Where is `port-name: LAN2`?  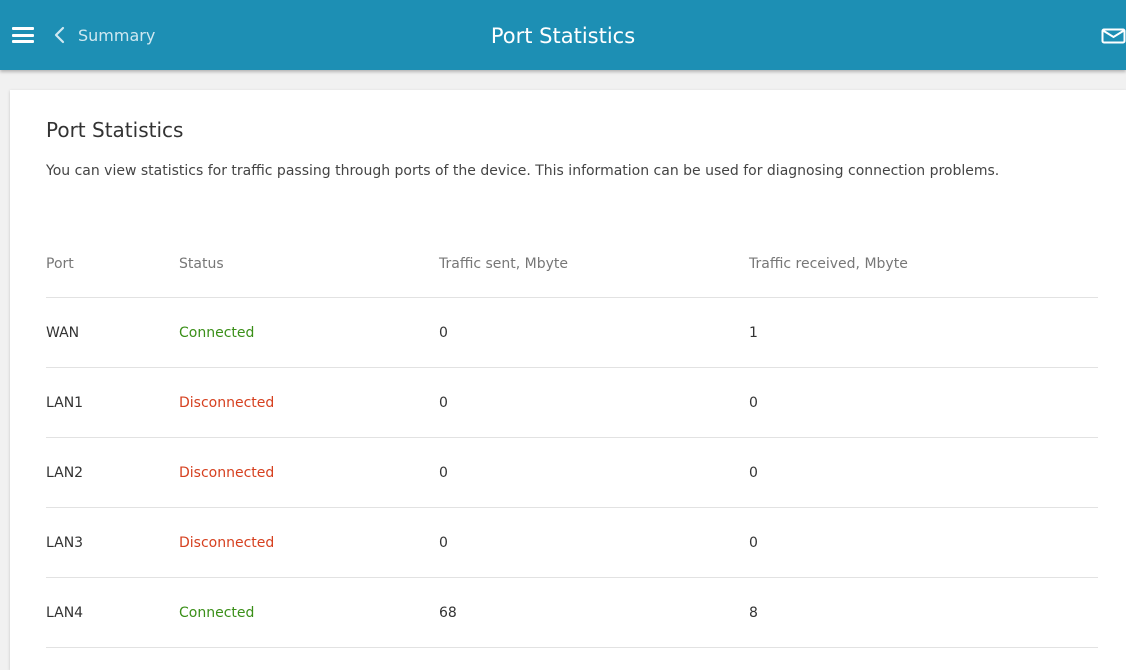 port-name: LAN2 is located at coordinates (65, 473).